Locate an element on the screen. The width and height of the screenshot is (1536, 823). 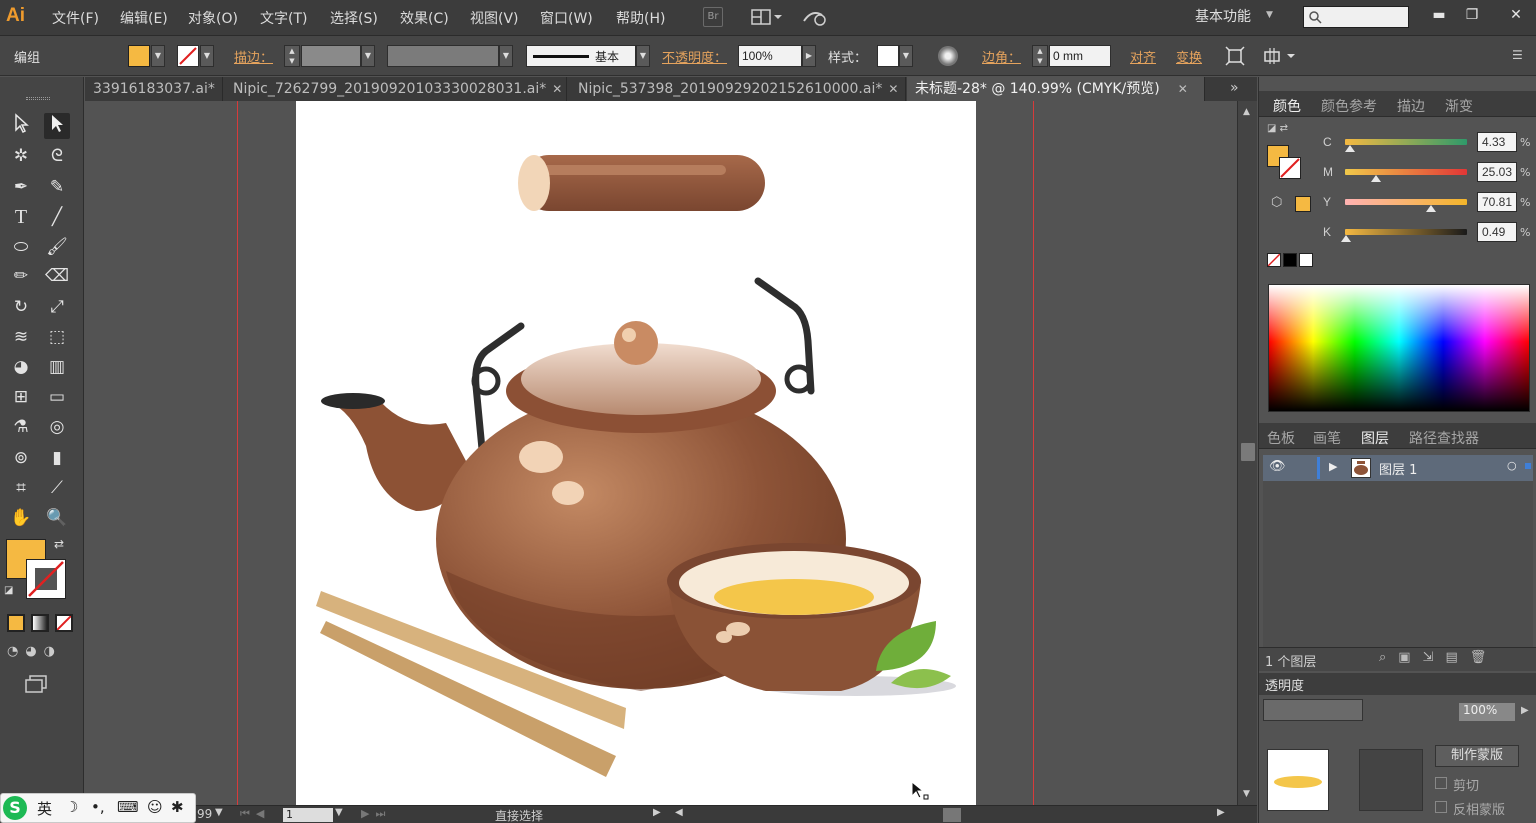
color-spectrum is located at coordinates (1399, 348).